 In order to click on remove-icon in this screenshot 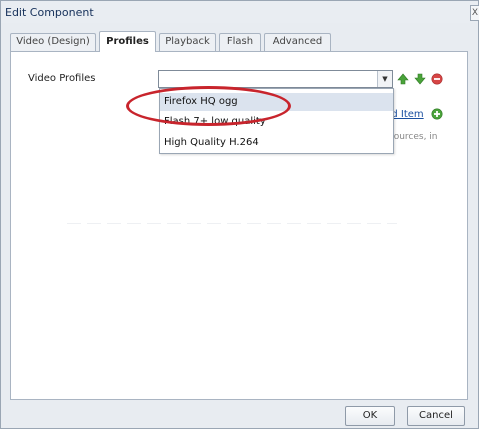, I will do `click(437, 79)`.